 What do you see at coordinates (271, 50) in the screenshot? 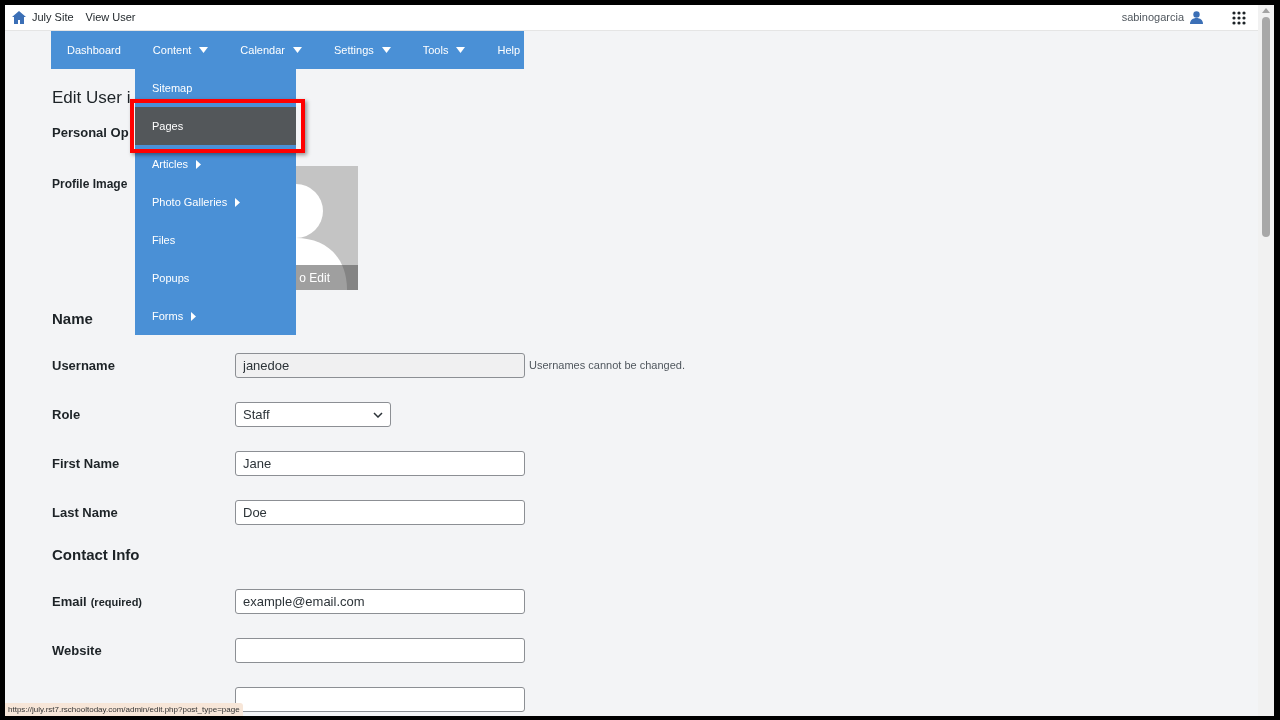
I see `nav-item: Calendar` at bounding box center [271, 50].